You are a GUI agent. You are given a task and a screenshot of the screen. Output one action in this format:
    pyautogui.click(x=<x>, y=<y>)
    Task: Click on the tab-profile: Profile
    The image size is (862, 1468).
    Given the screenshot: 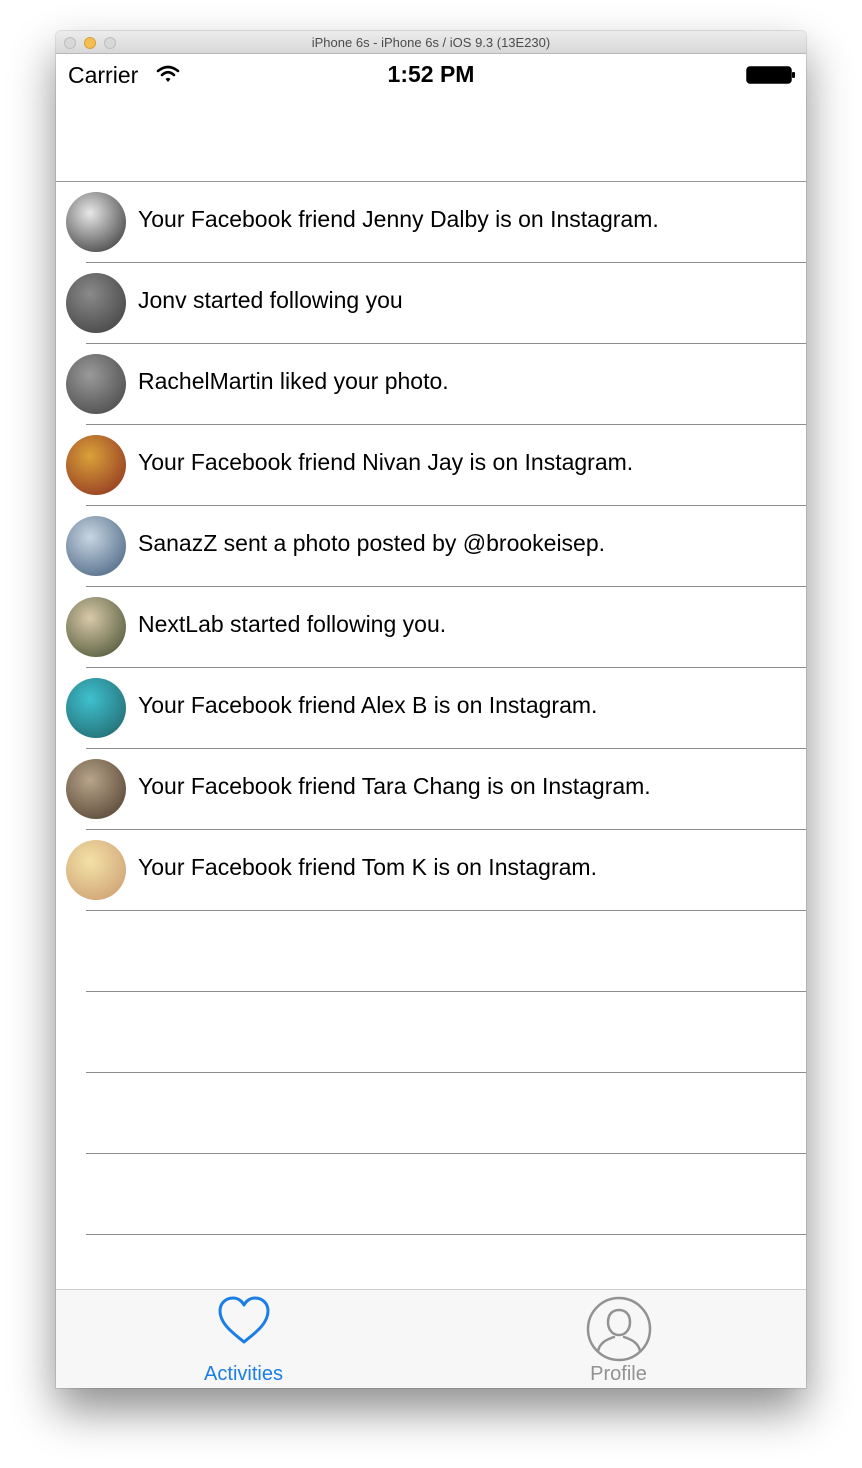 What is the action you would take?
    pyautogui.click(x=618, y=1339)
    